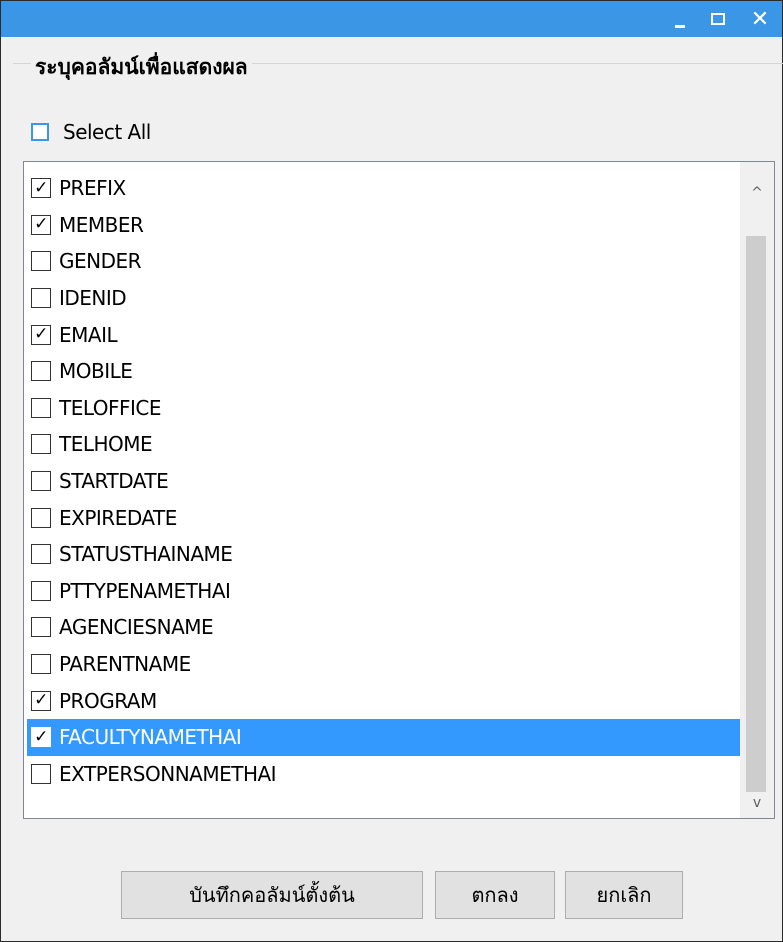  Describe the element at coordinates (384, 664) in the screenshot. I see `column-list-item: PARENTNAME` at that location.